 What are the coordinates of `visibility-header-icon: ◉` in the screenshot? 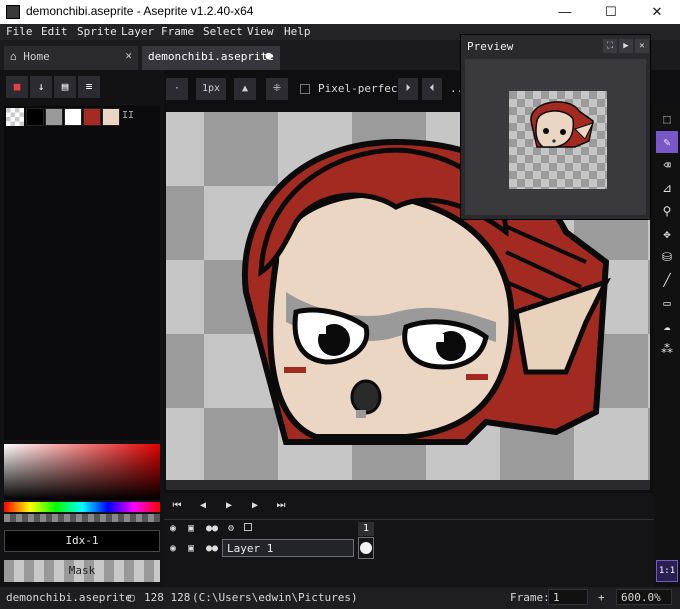 It's located at (173, 528).